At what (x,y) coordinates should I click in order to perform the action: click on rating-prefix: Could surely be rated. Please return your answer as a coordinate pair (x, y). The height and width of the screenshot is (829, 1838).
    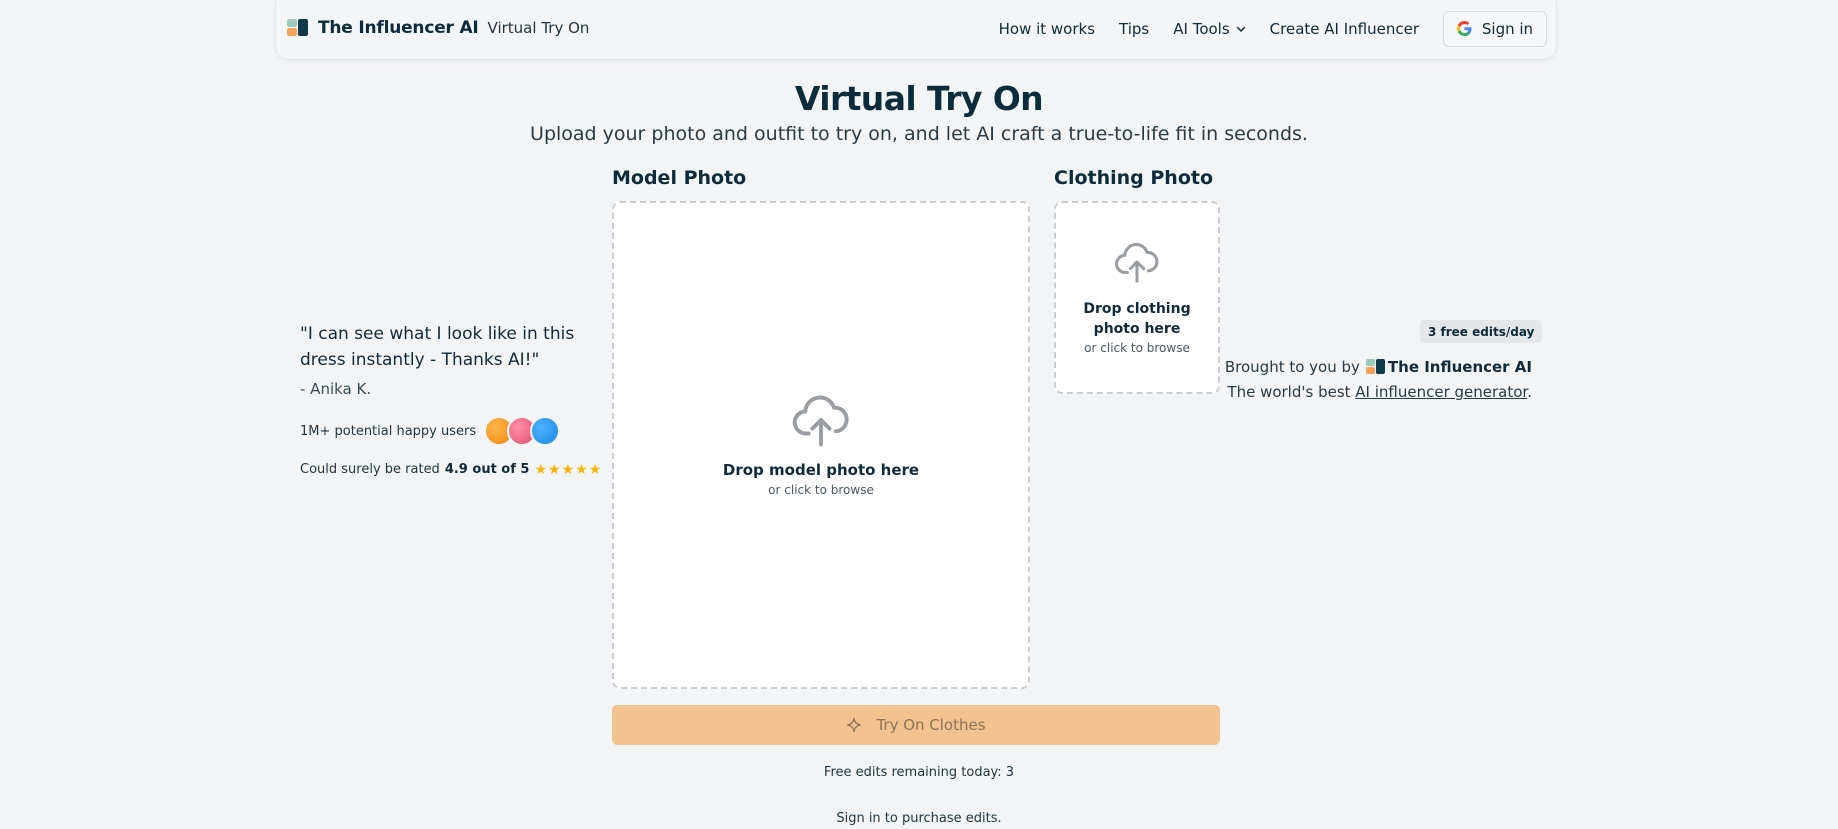
    Looking at the image, I should click on (370, 469).